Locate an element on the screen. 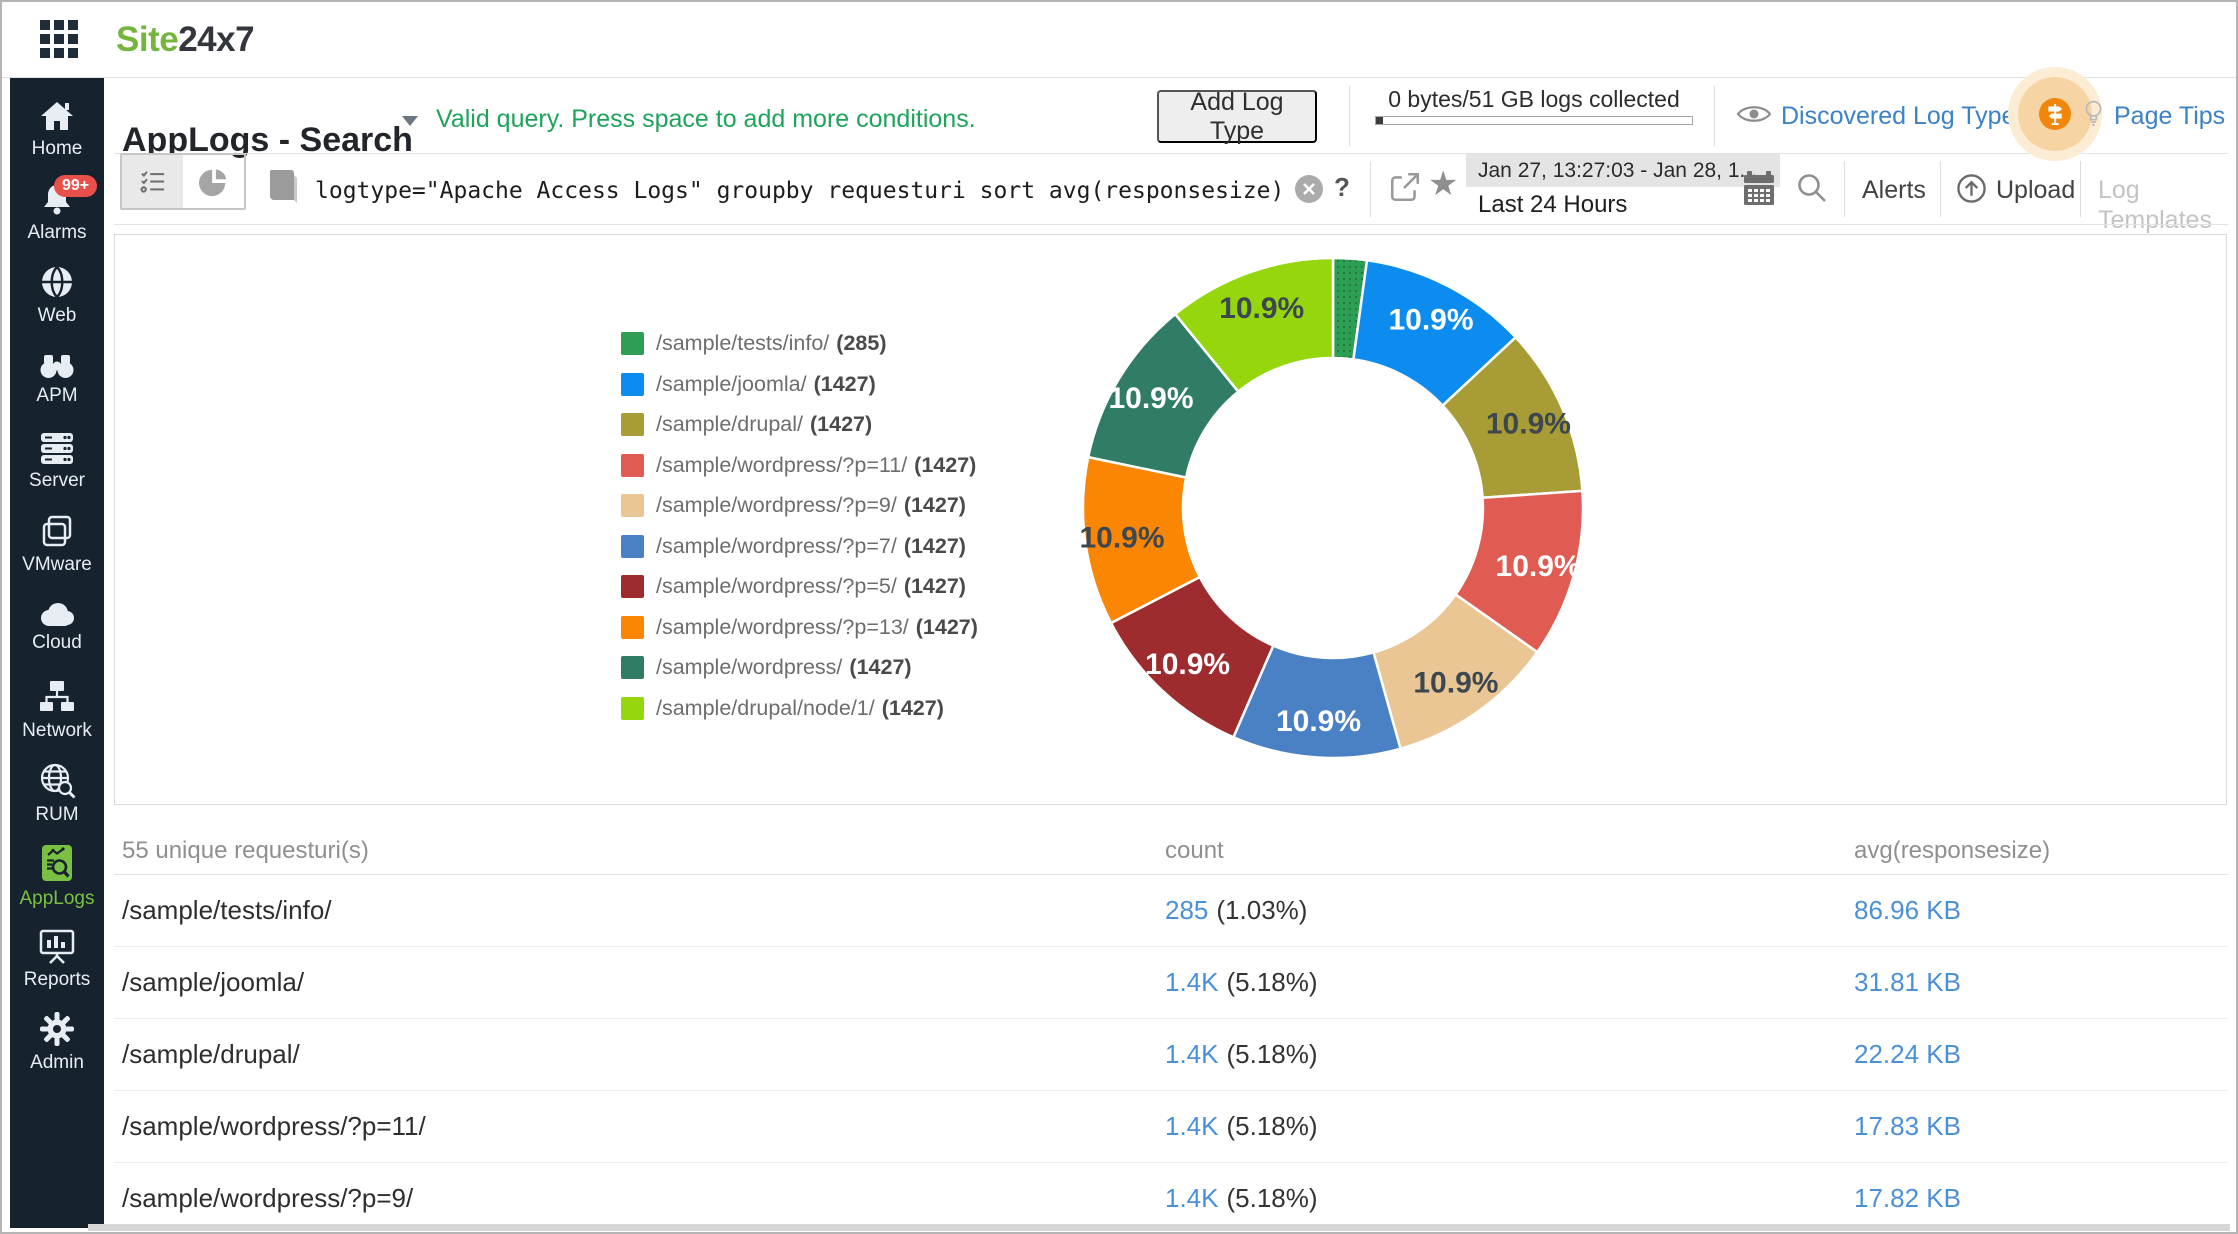 The image size is (2238, 1234). upload-icon is located at coordinates (1971, 188).